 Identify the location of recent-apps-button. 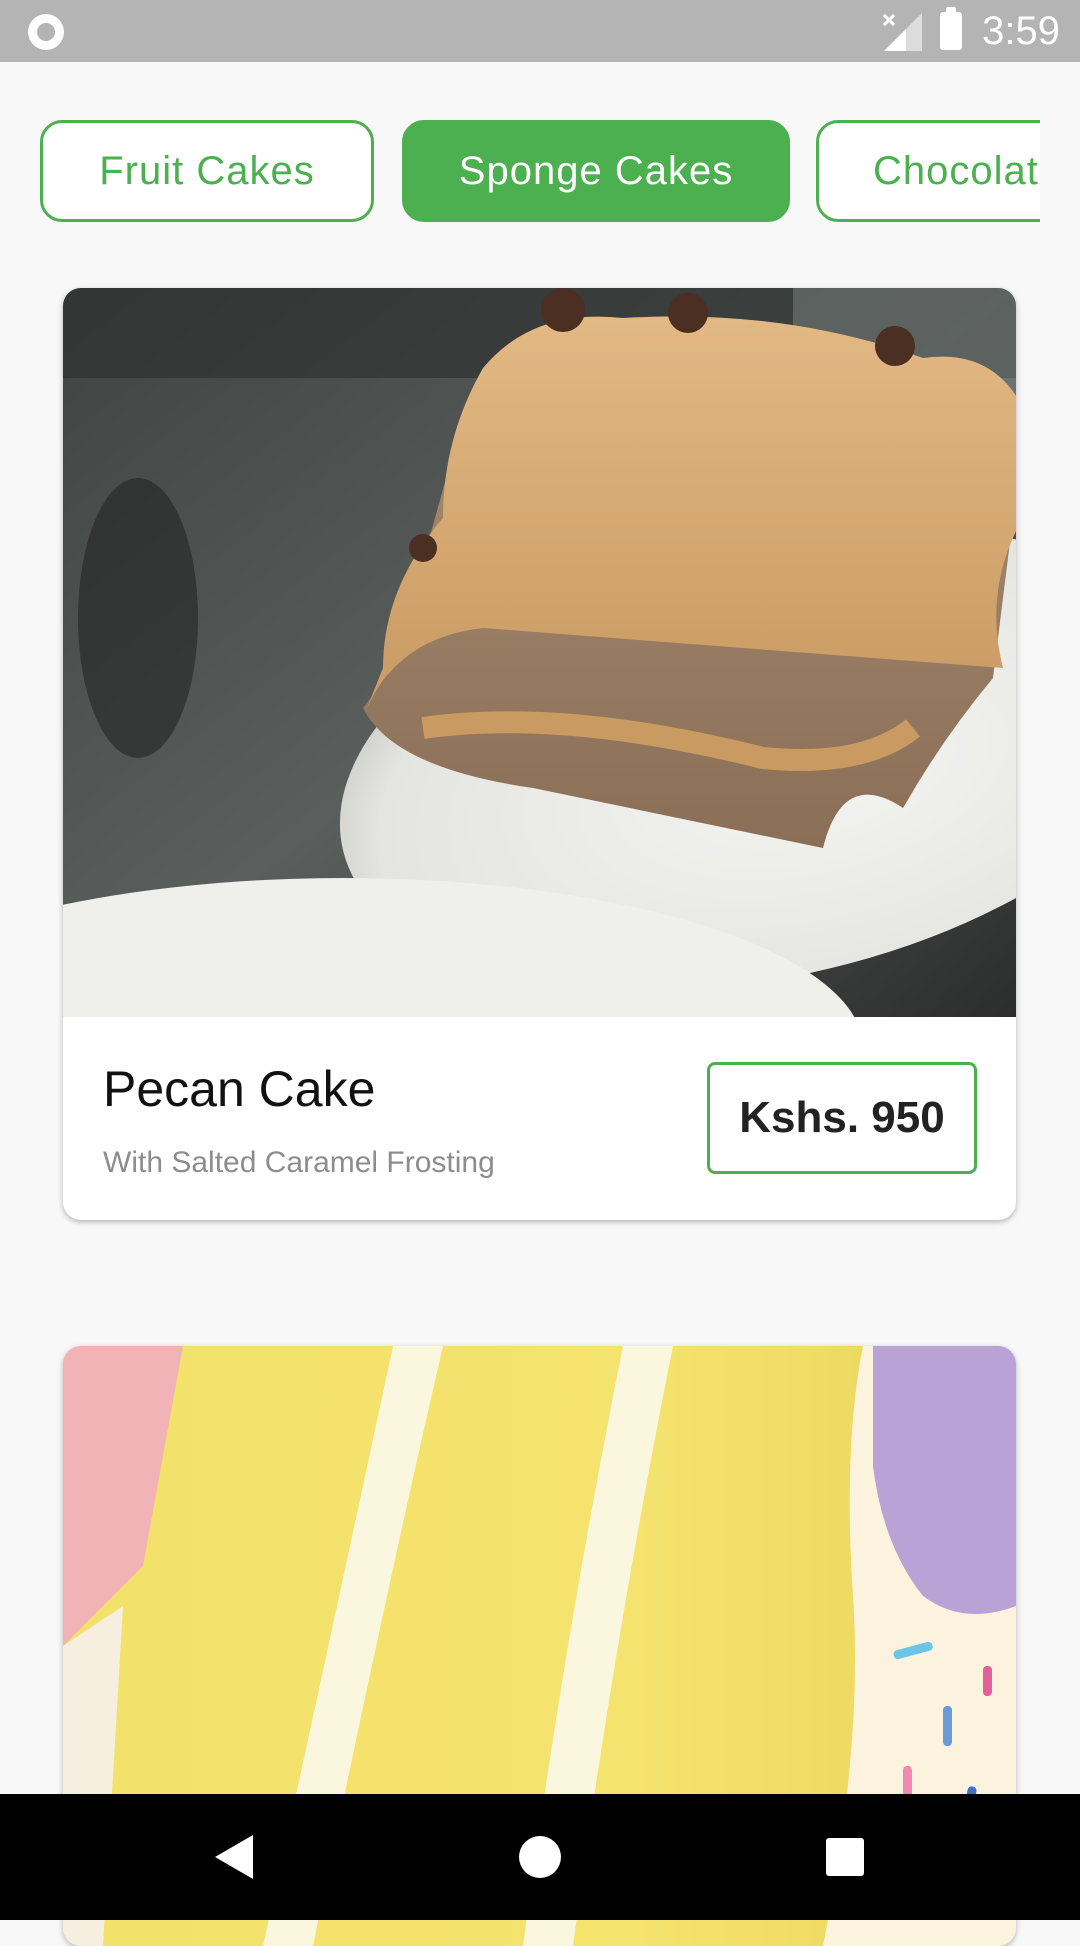
(845, 1857).